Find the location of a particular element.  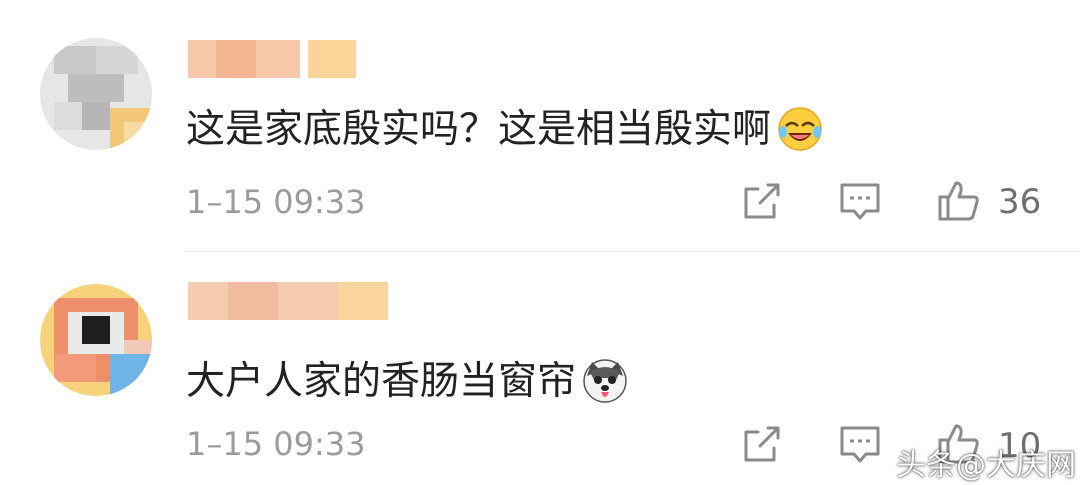

comment-text: 大户人家的香肠当窗帘 is located at coordinates (407, 382).